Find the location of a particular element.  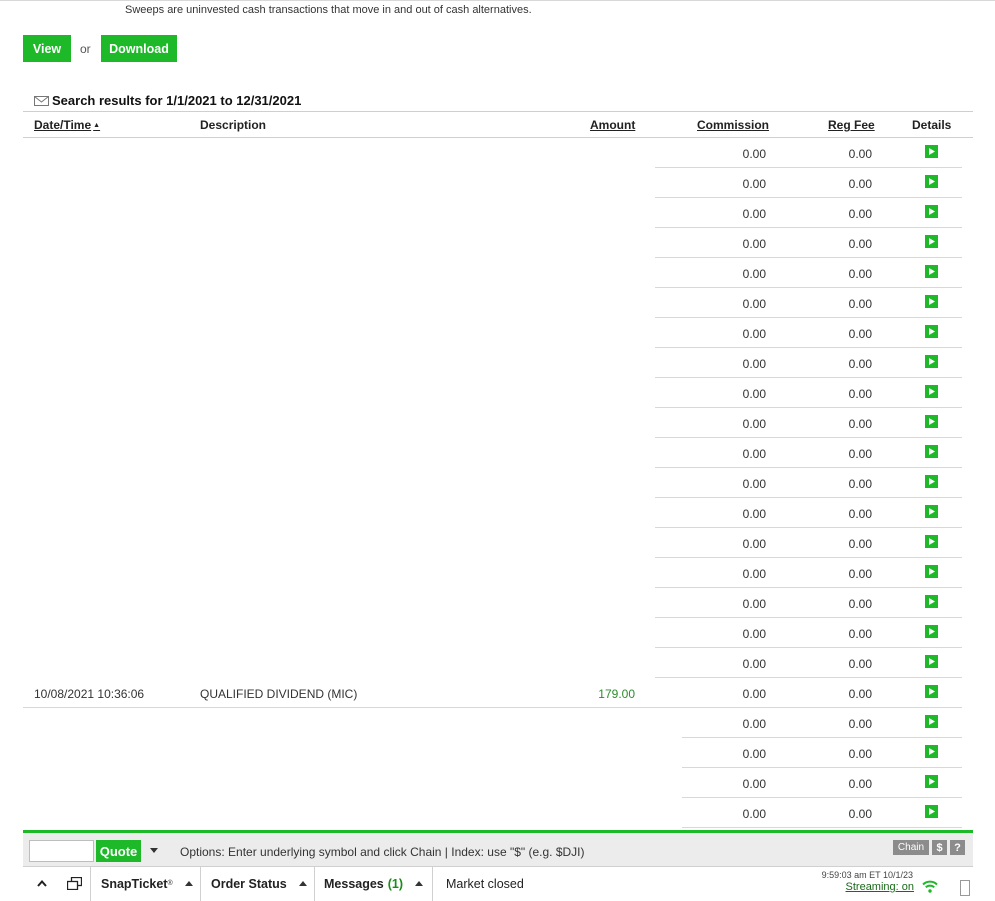

chevron-up-icon is located at coordinates (42, 883).